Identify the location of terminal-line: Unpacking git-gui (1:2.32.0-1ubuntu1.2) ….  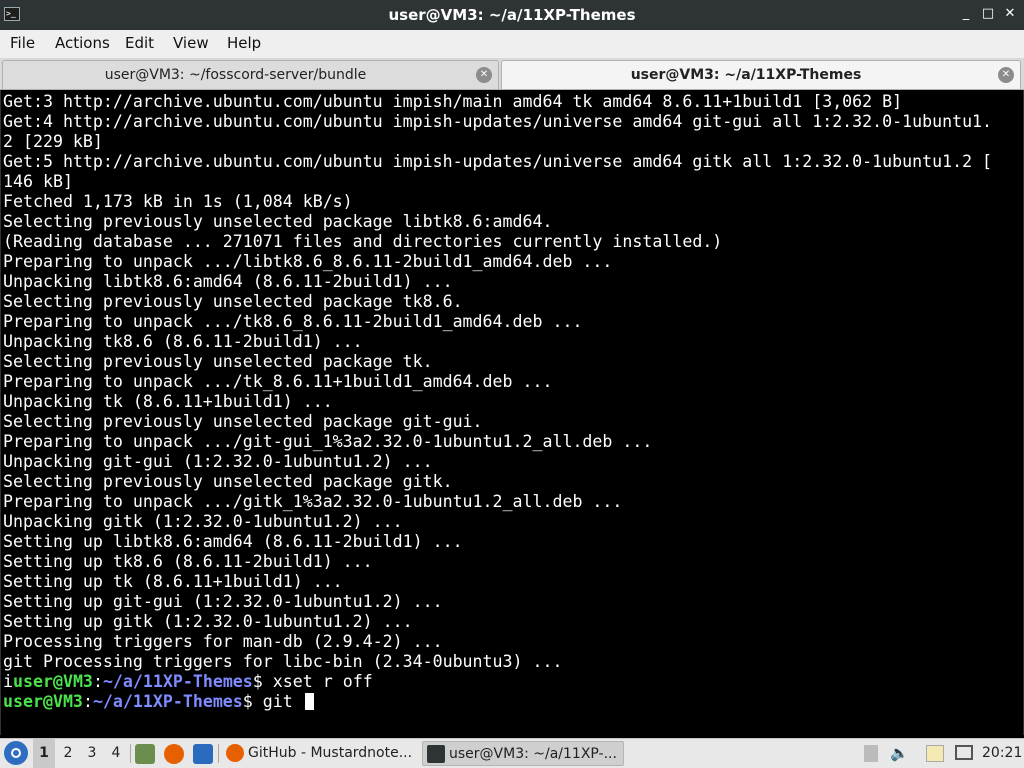
(218, 461).